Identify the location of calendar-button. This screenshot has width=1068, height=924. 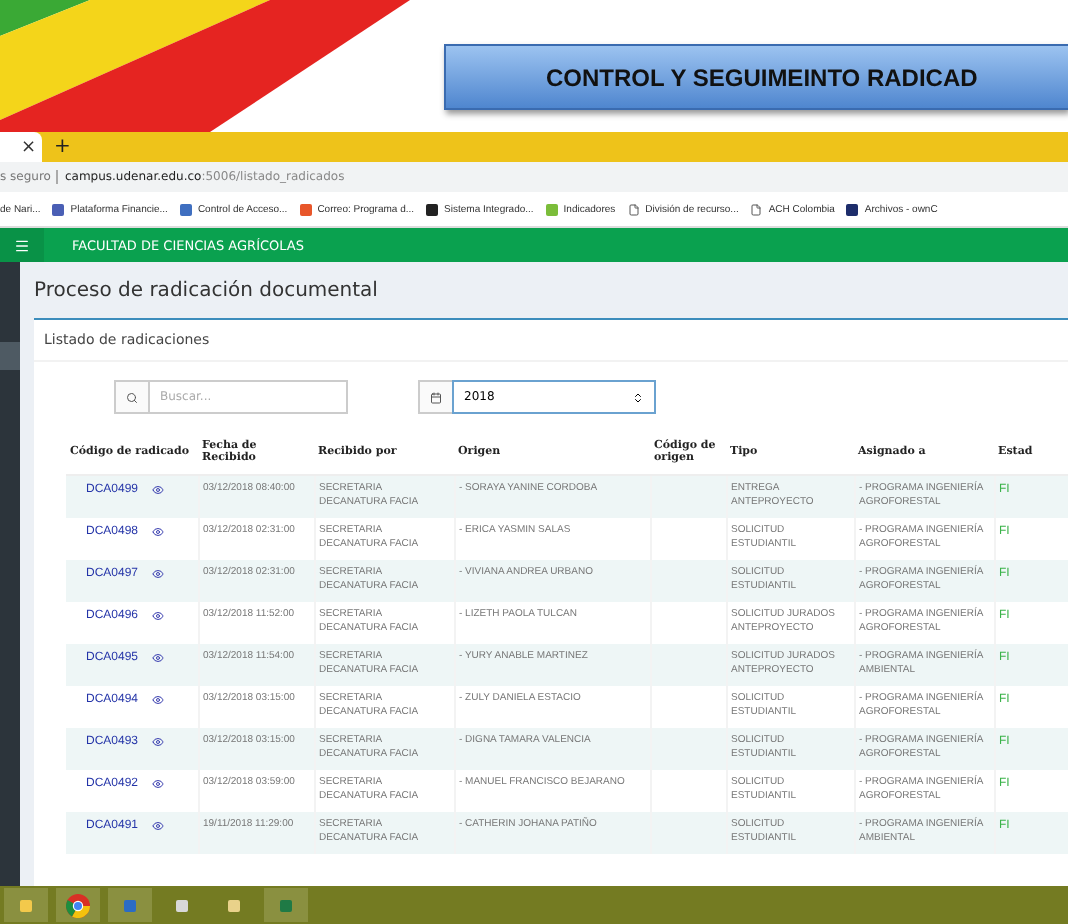
(435, 397).